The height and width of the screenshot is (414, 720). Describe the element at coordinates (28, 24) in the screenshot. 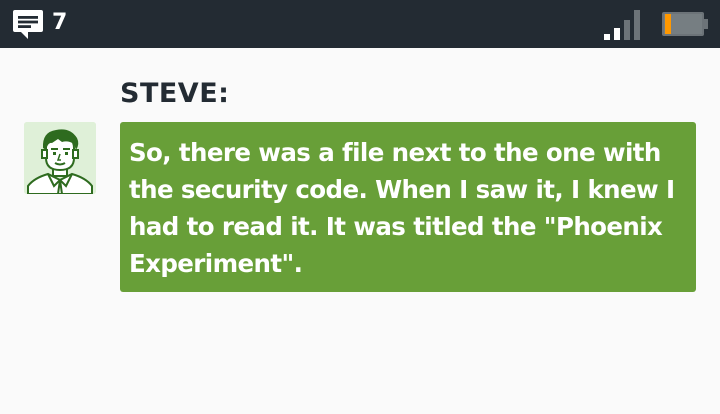

I see `message-icon` at that location.